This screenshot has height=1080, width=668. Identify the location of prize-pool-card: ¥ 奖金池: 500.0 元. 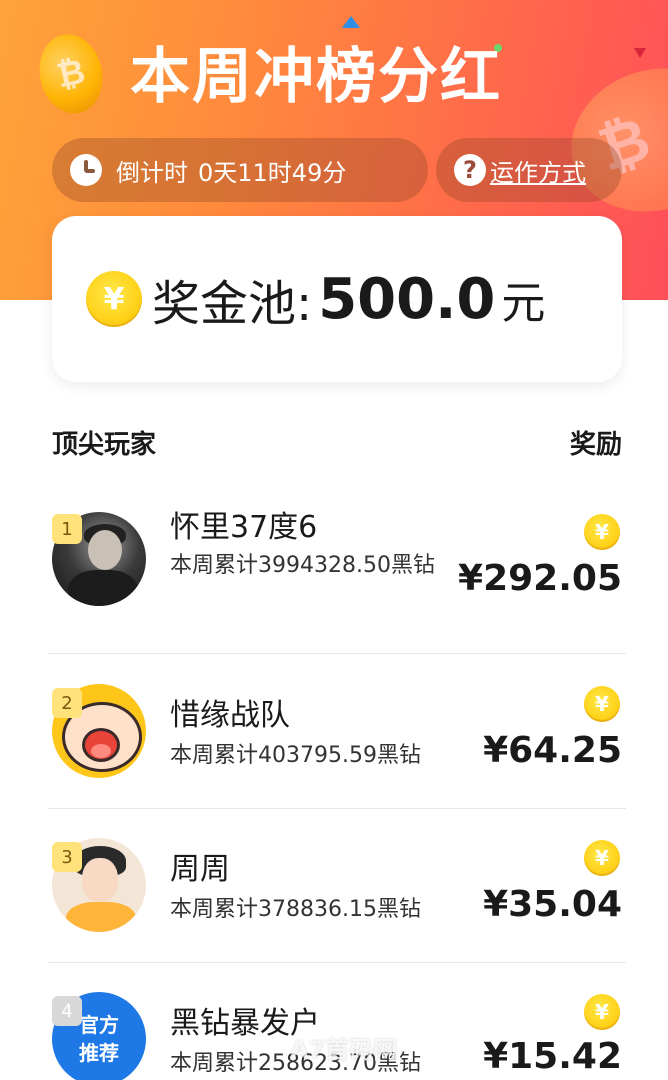
(337, 299).